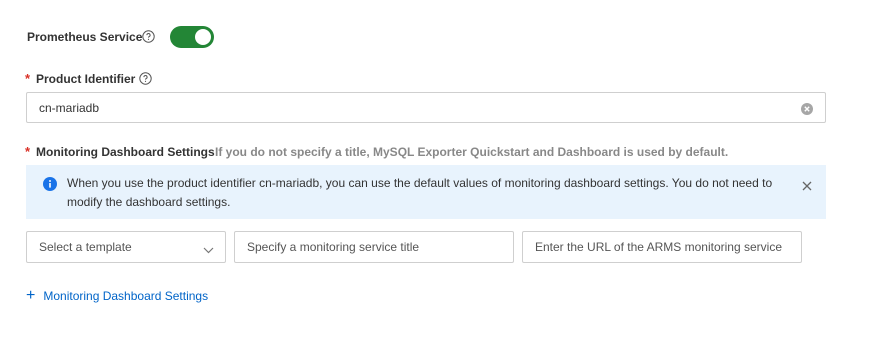 The image size is (872, 339). I want to click on close-icon, so click(807, 187).